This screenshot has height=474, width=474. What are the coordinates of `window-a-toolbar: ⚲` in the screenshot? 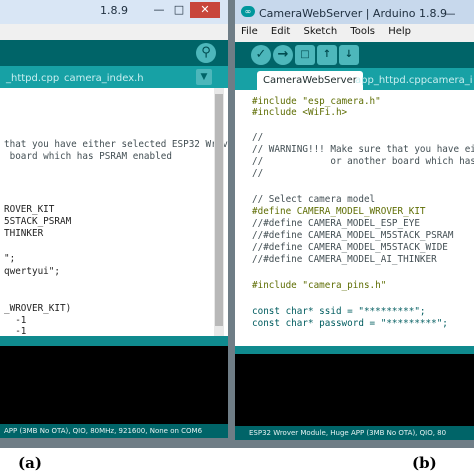 It's located at (114, 53).